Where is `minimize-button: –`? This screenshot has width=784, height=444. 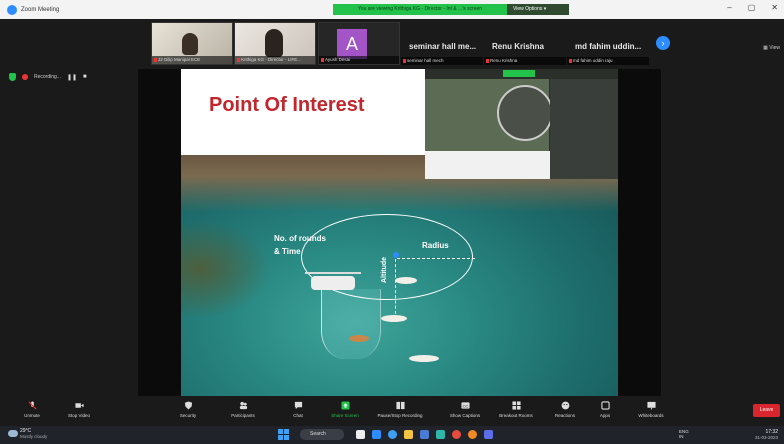 minimize-button: – is located at coordinates (729, 7).